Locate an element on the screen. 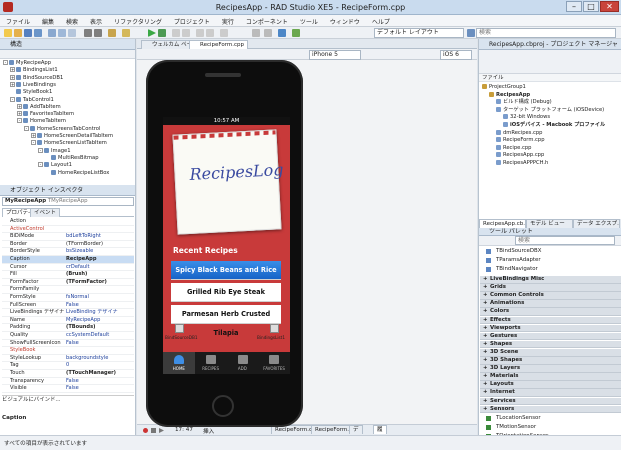 This screenshot has height=450, width=621. structure-node: MultiResBitmap is located at coordinates (72, 158).